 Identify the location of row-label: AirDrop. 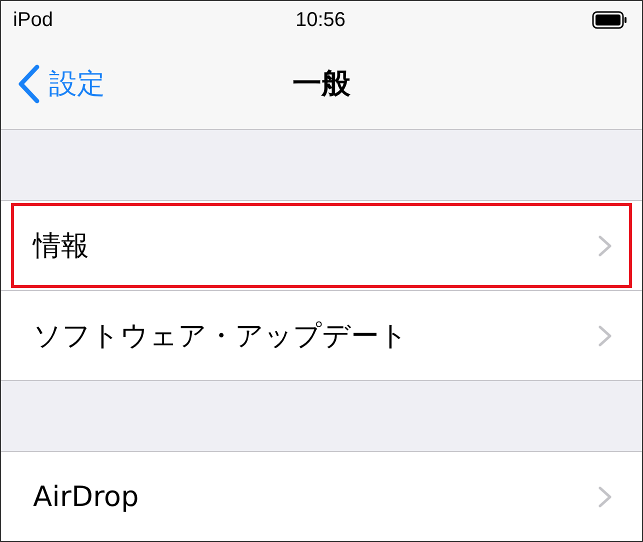
(86, 496).